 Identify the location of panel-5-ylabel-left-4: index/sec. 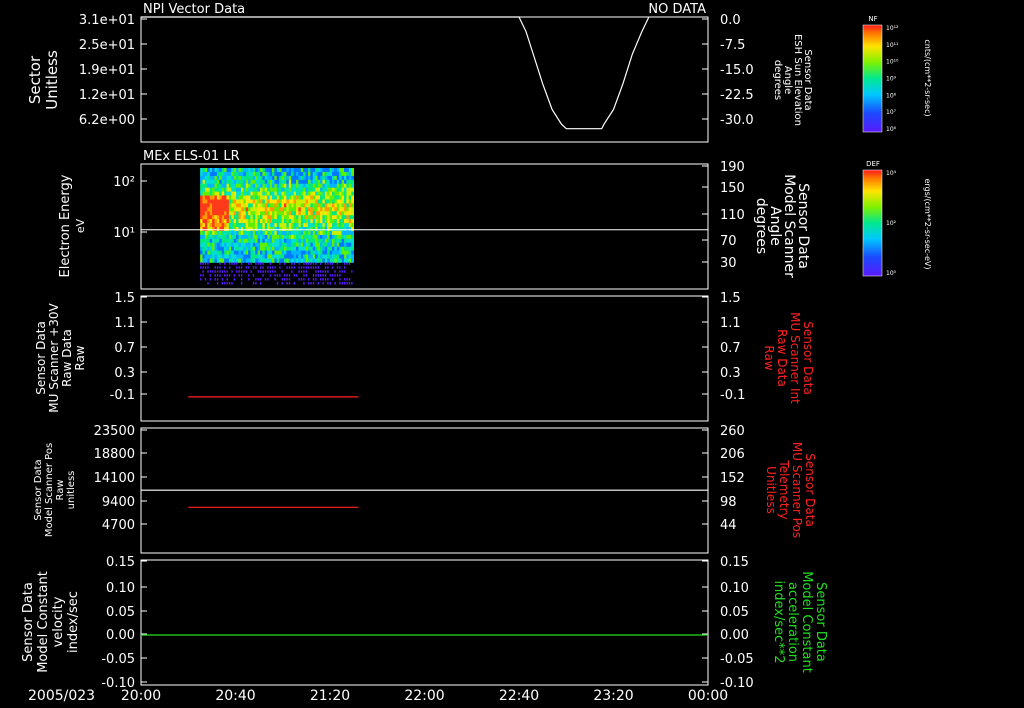
(73, 622).